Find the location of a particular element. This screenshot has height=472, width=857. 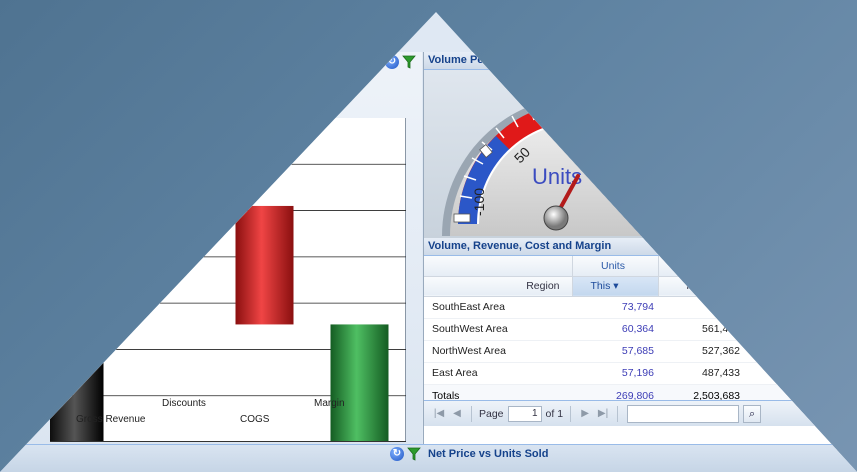

header-this-net: Th is located at coordinates (701, 286).